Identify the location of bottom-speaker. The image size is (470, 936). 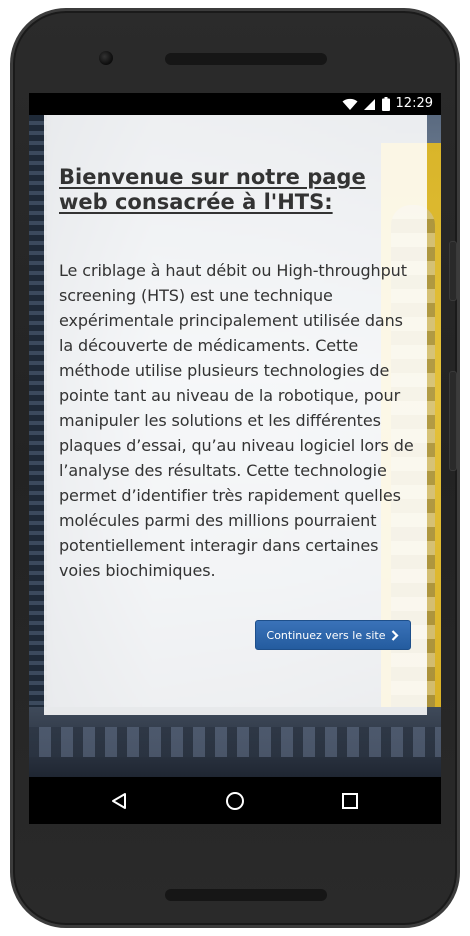
(246, 895).